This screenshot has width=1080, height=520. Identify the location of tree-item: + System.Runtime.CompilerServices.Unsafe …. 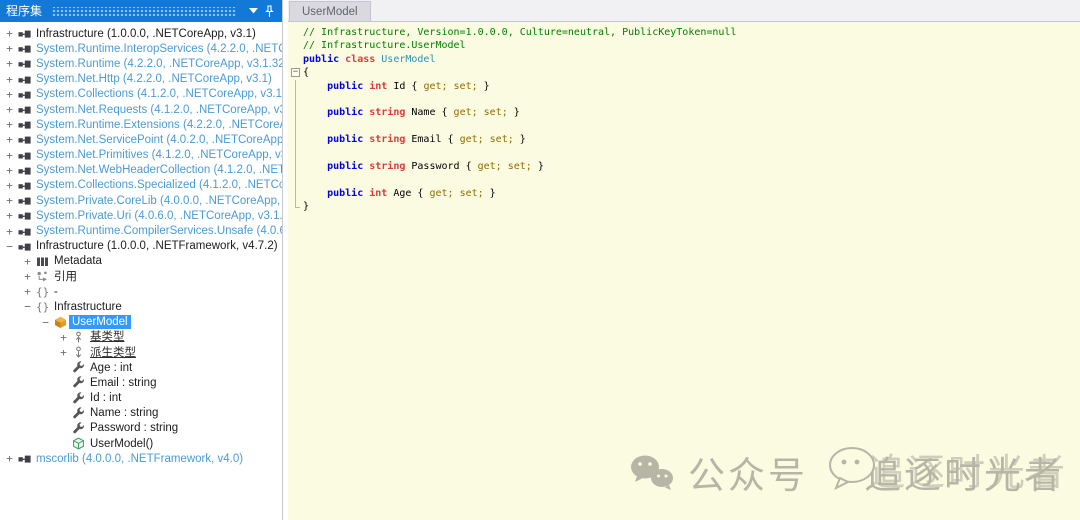
(141, 230).